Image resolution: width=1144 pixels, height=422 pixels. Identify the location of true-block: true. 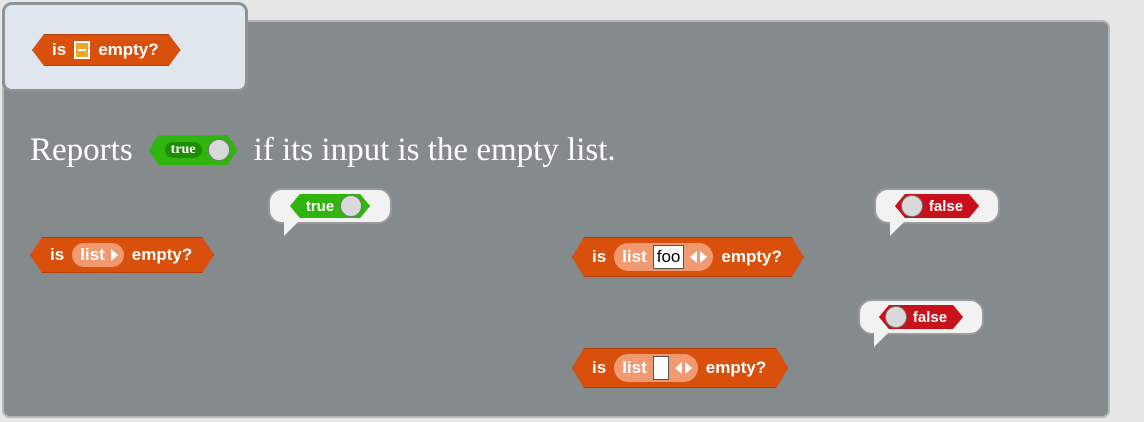
(193, 150).